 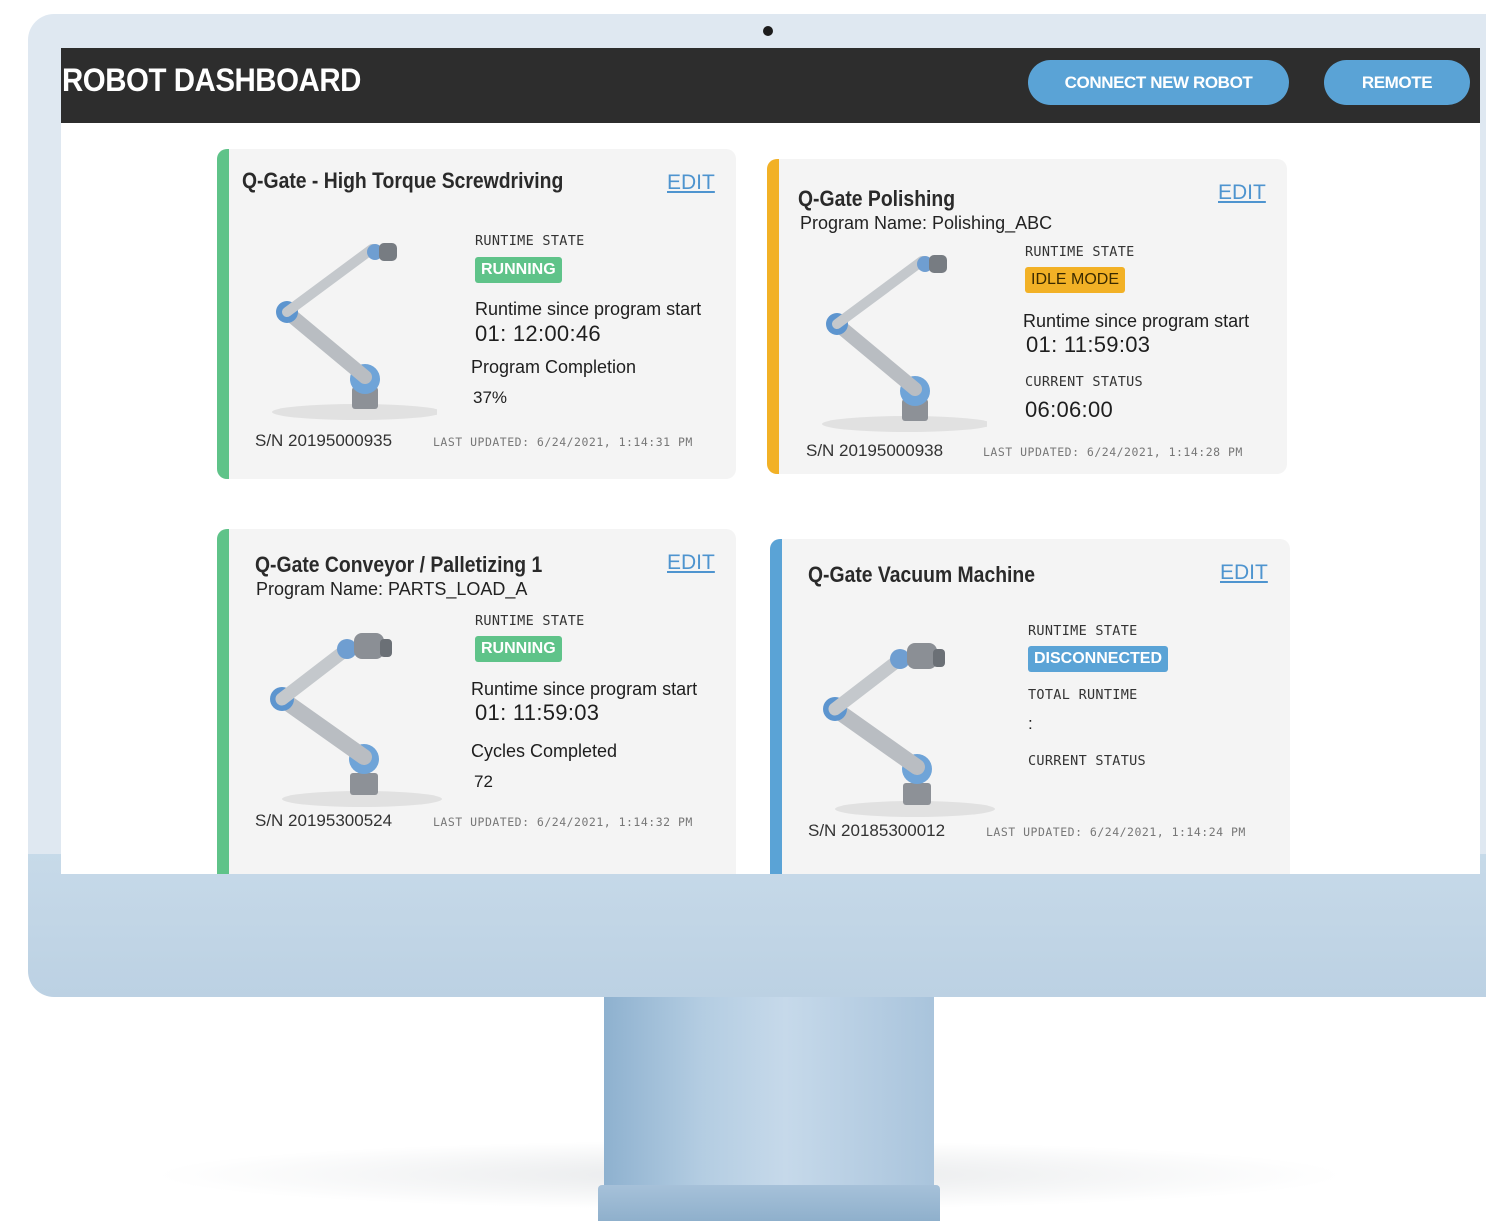 I want to click on serial-number: S/N 20195300524, so click(x=324, y=820).